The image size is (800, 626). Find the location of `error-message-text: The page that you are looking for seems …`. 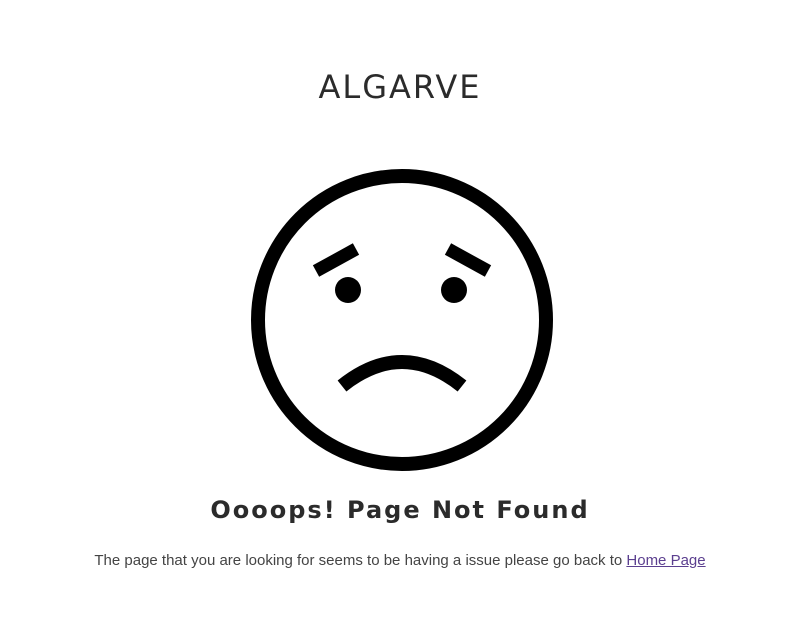

error-message-text: The page that you are looking for seems … is located at coordinates (358, 560).